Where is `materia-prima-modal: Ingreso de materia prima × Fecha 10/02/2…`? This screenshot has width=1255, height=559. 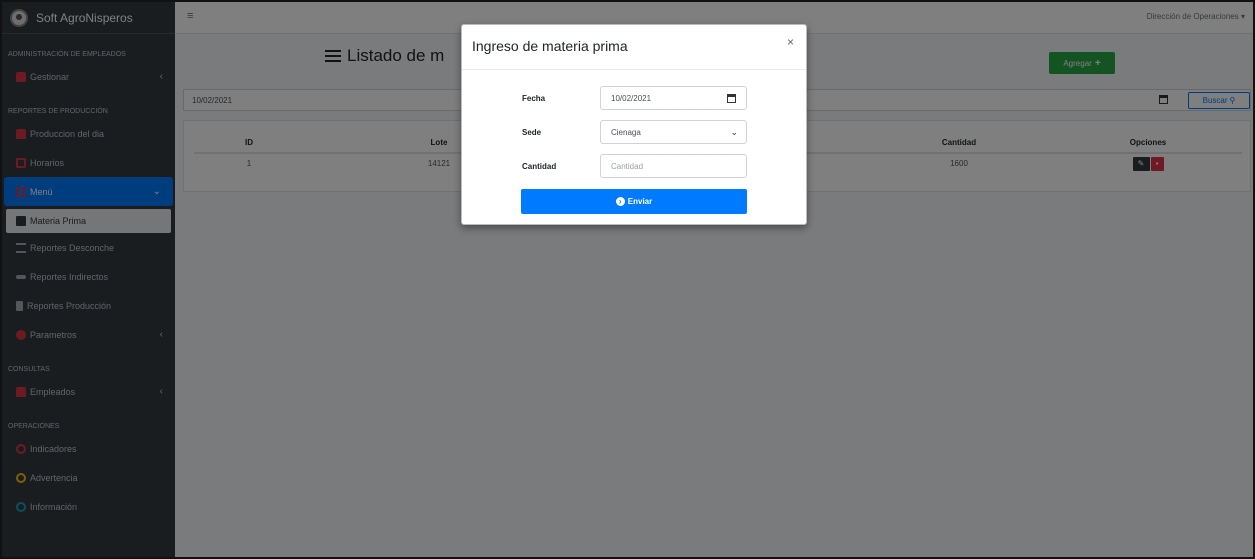 materia-prima-modal: Ingreso de materia prima × Fecha 10/02/2… is located at coordinates (634, 124).